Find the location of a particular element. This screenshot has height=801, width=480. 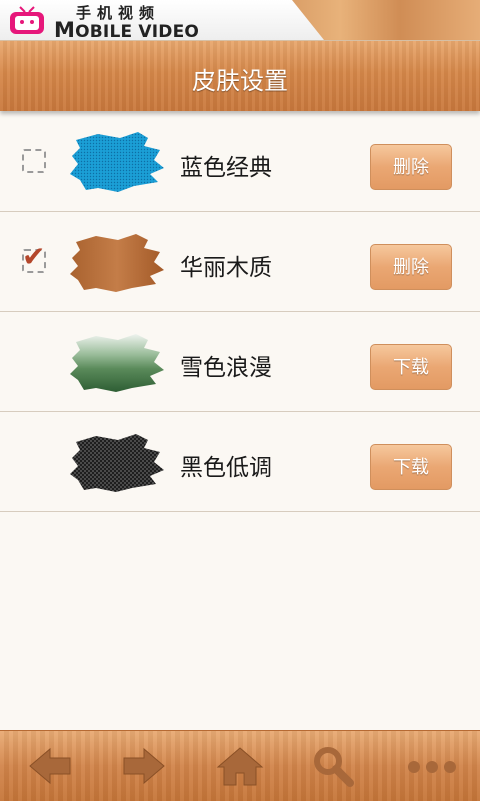

wood-tab-decoration is located at coordinates (386, 20).